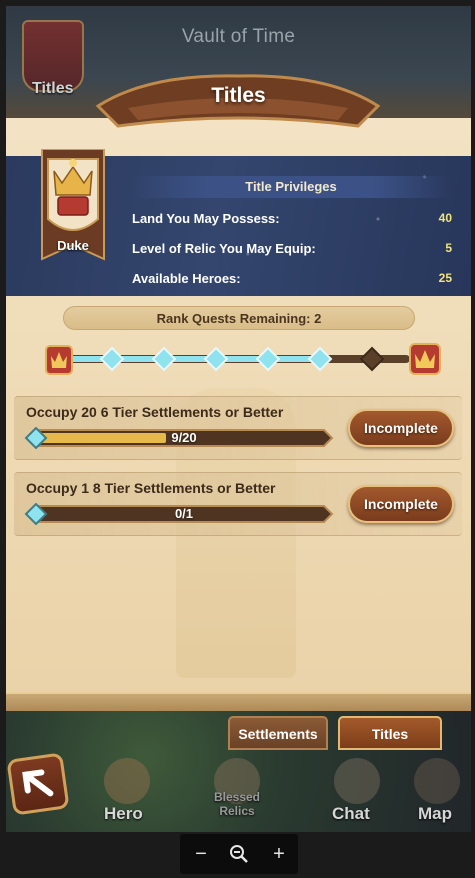  What do you see at coordinates (351, 814) in the screenshot?
I see `nav-chat: Chat` at bounding box center [351, 814].